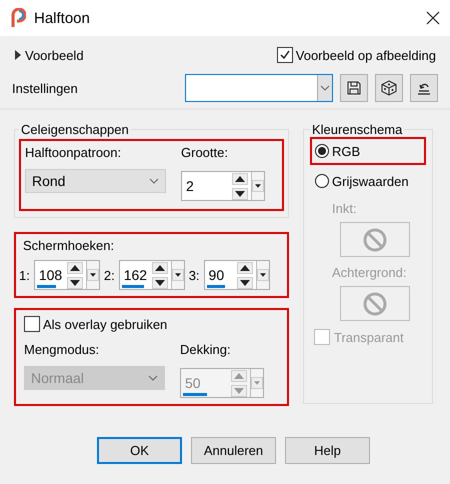 This screenshot has width=450, height=484. I want to click on field-label: Dekking:, so click(206, 350).